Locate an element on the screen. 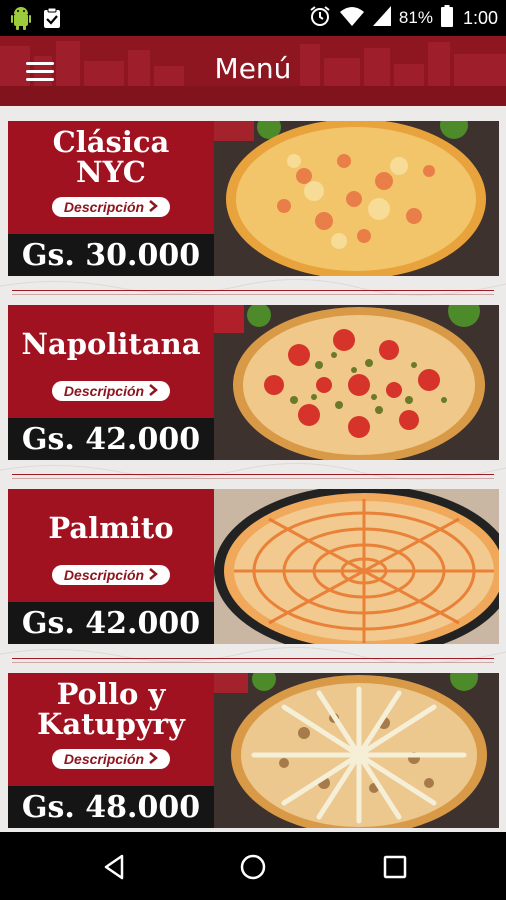  clock-time: 1:00 is located at coordinates (480, 17).